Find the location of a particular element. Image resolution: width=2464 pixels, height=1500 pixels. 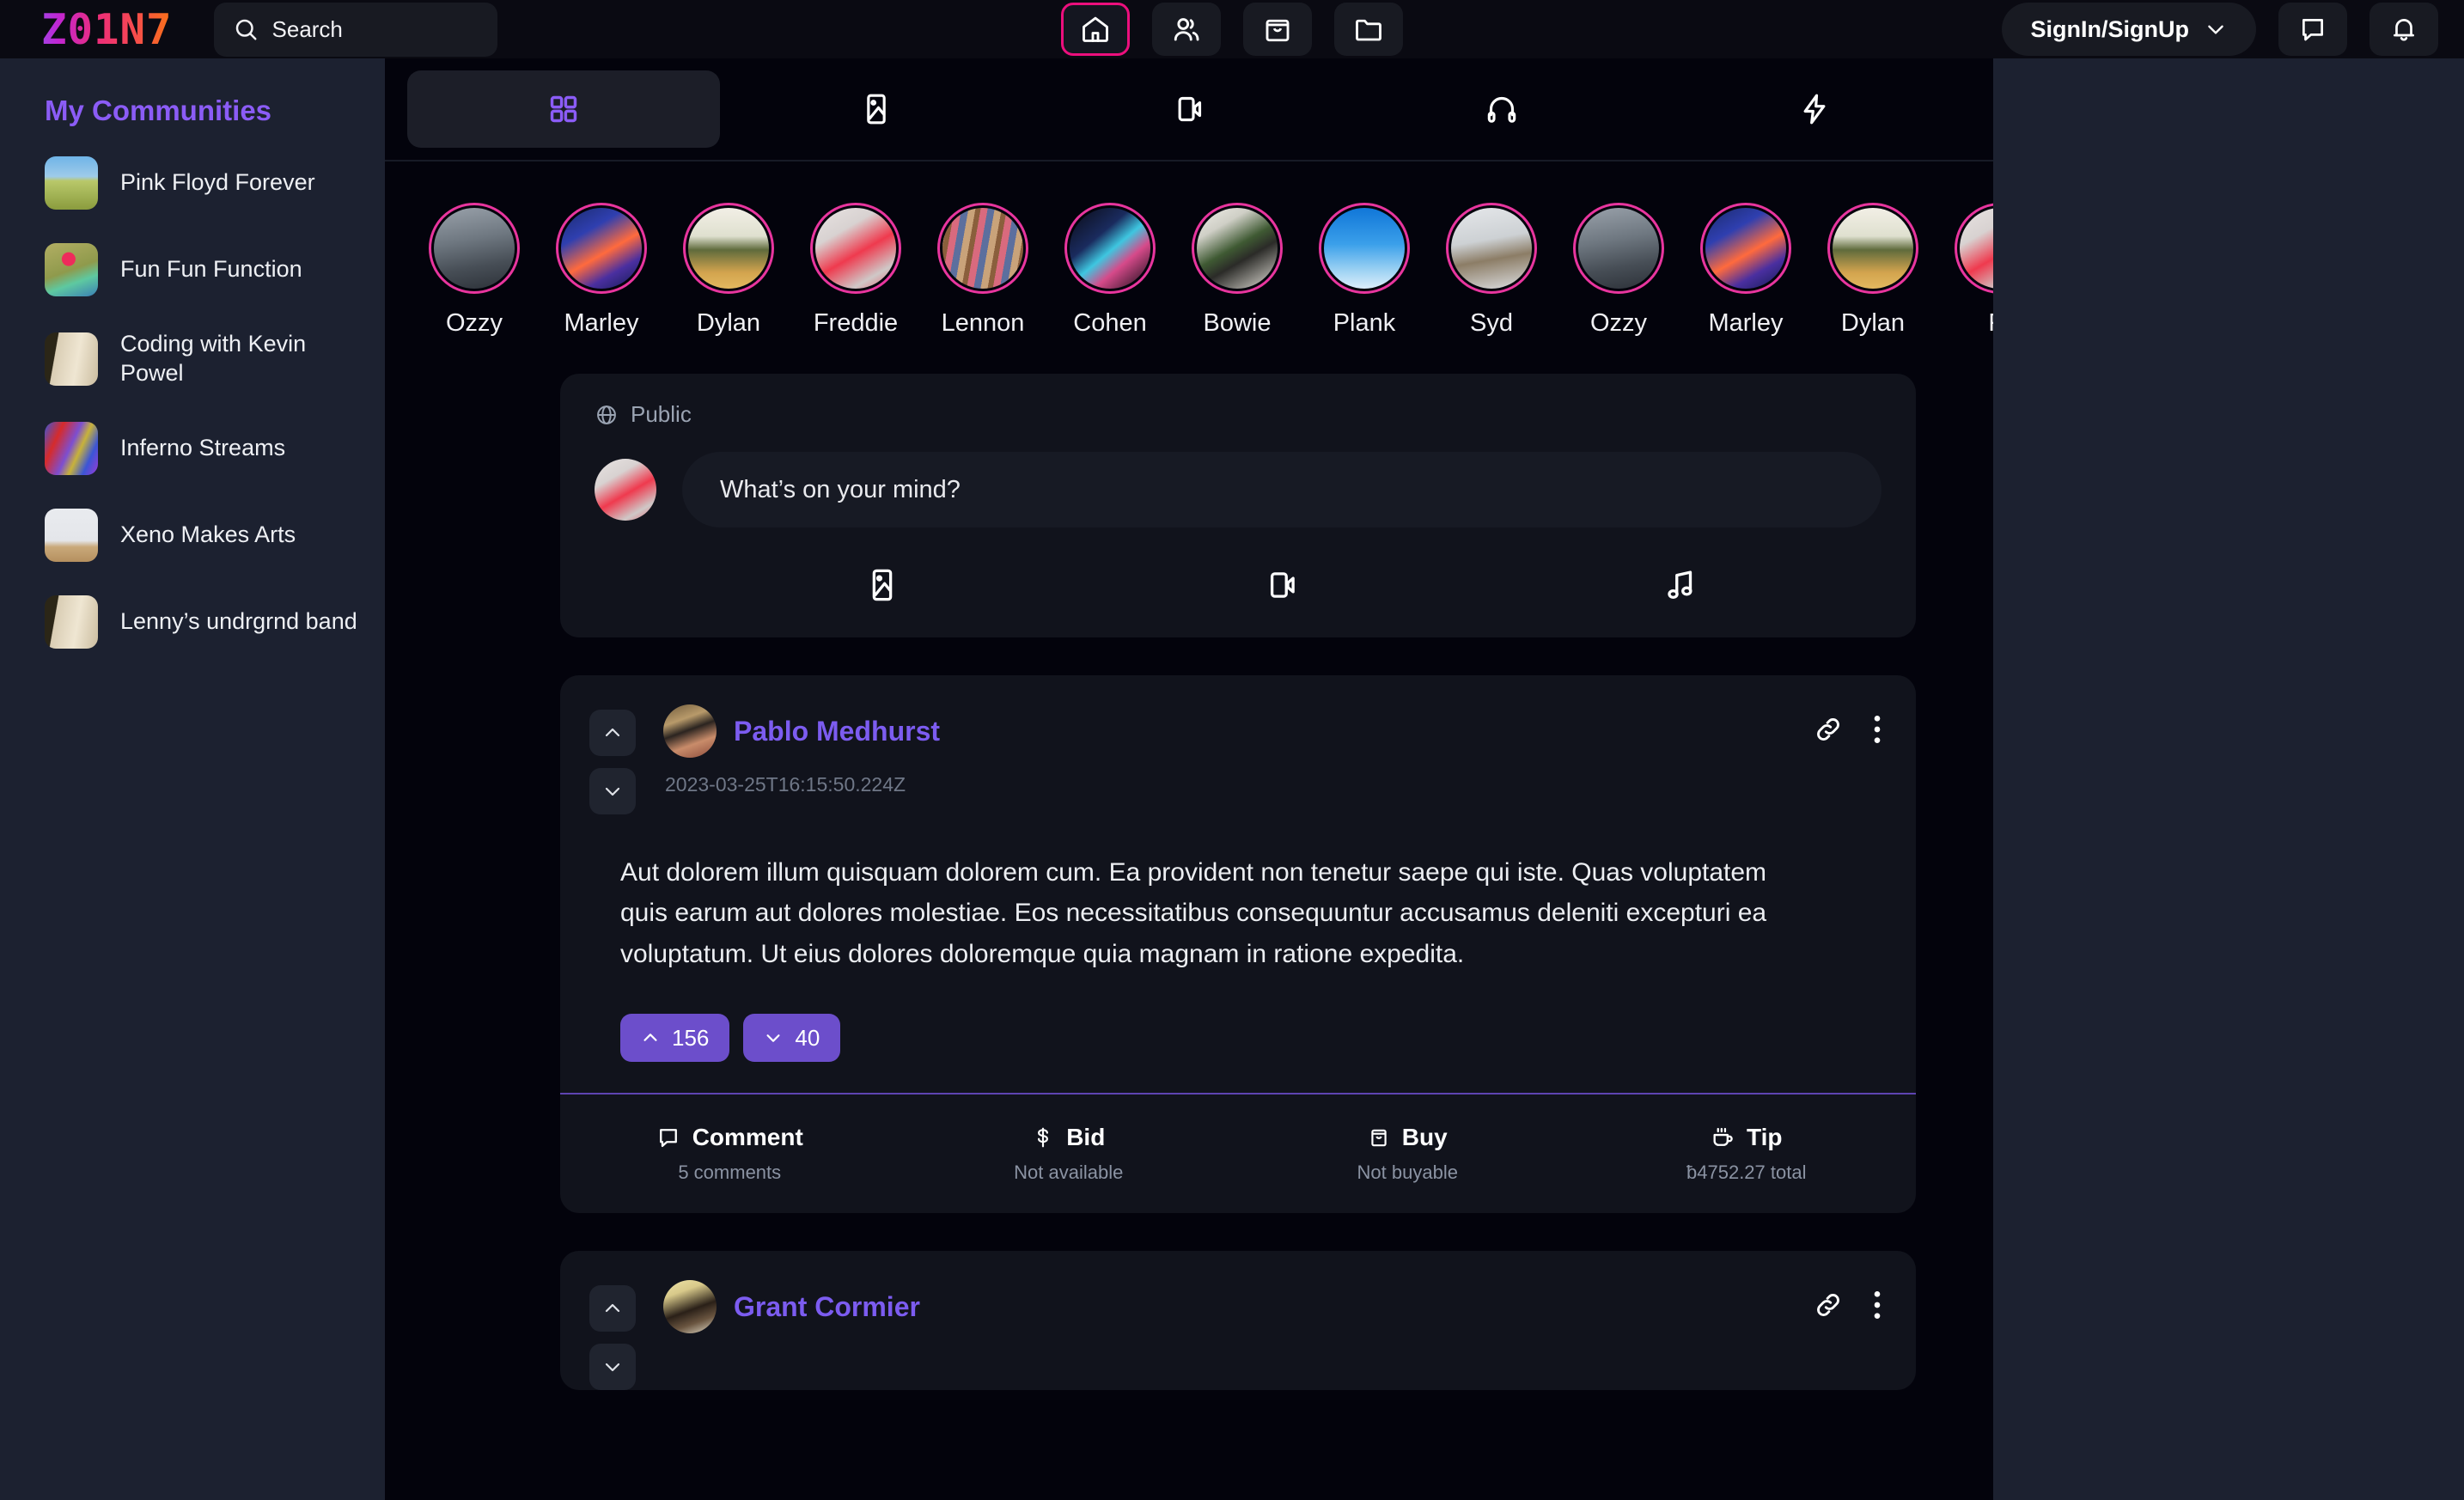

story-item: Syd is located at coordinates (1491, 270).